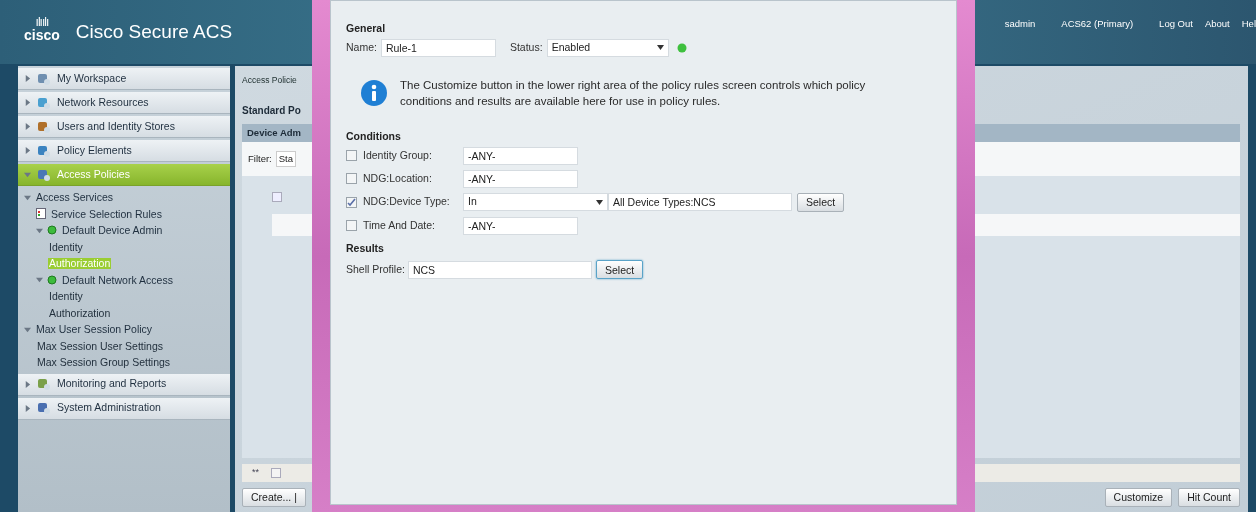 The image size is (1256, 512). Describe the element at coordinates (375, 269) in the screenshot. I see `field-label: Shell Profile:` at that location.